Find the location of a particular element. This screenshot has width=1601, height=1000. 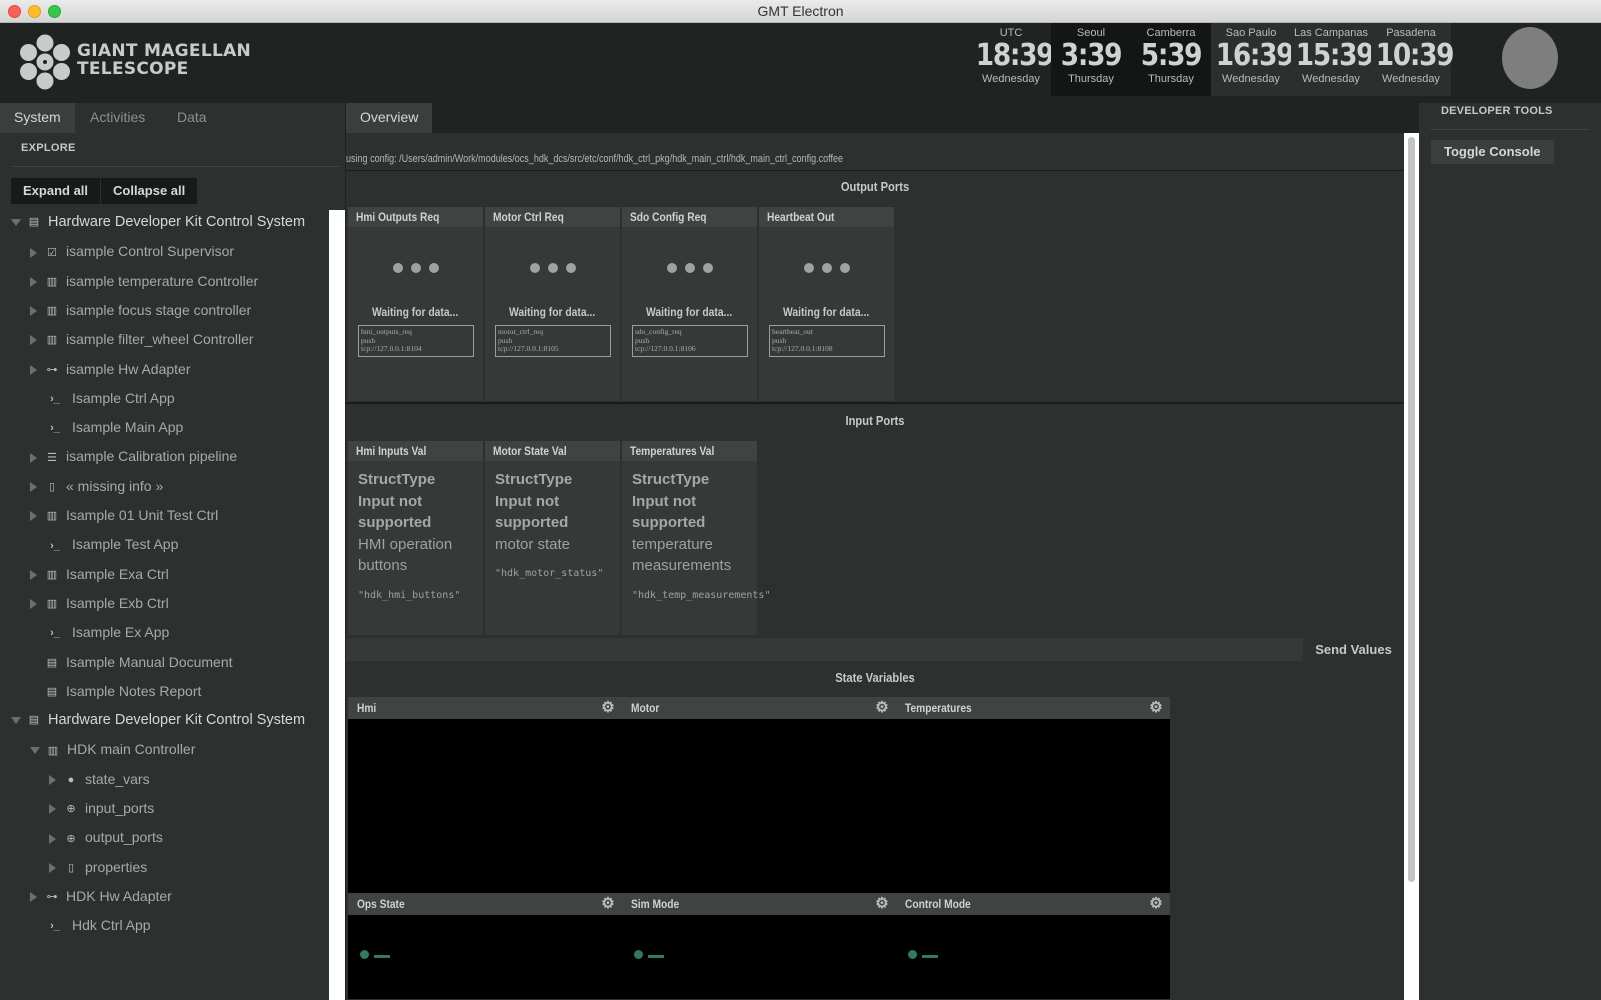

tree-node: ›_ Hdk Ctrl App is located at coordinates (90, 925).